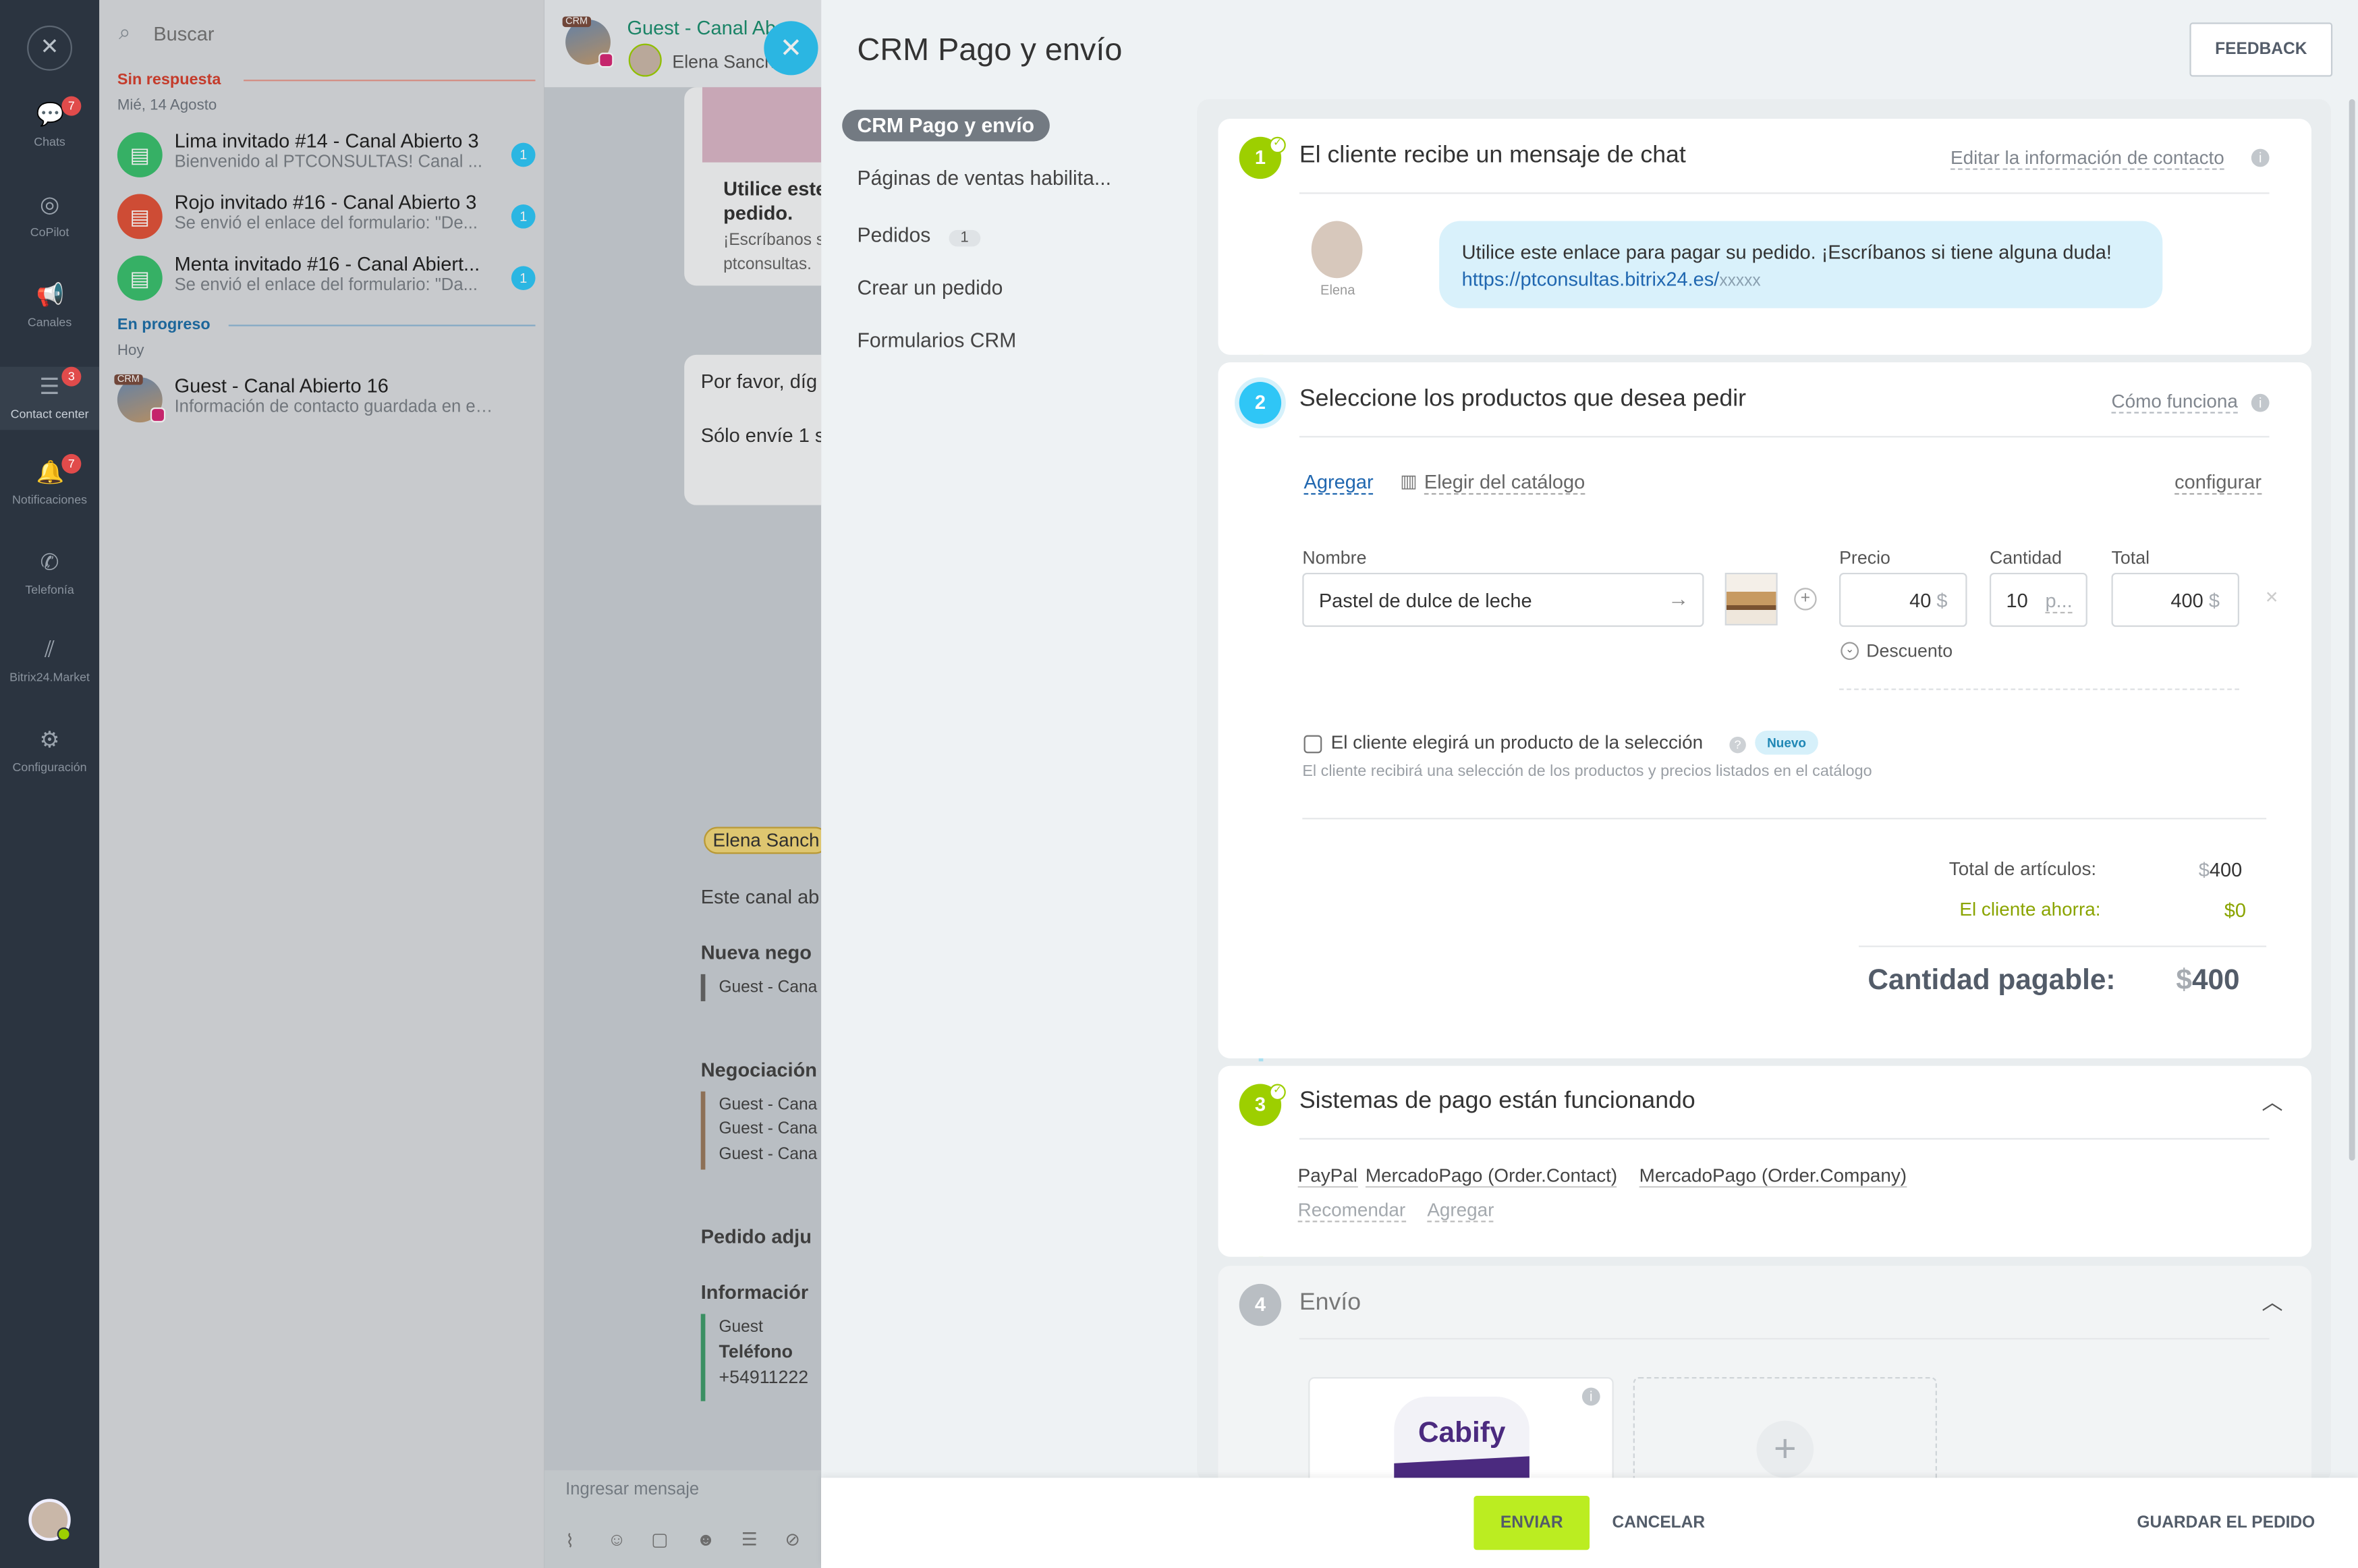  Describe the element at coordinates (569, 1540) in the screenshot. I see `attach-icon: ⌇` at that location.